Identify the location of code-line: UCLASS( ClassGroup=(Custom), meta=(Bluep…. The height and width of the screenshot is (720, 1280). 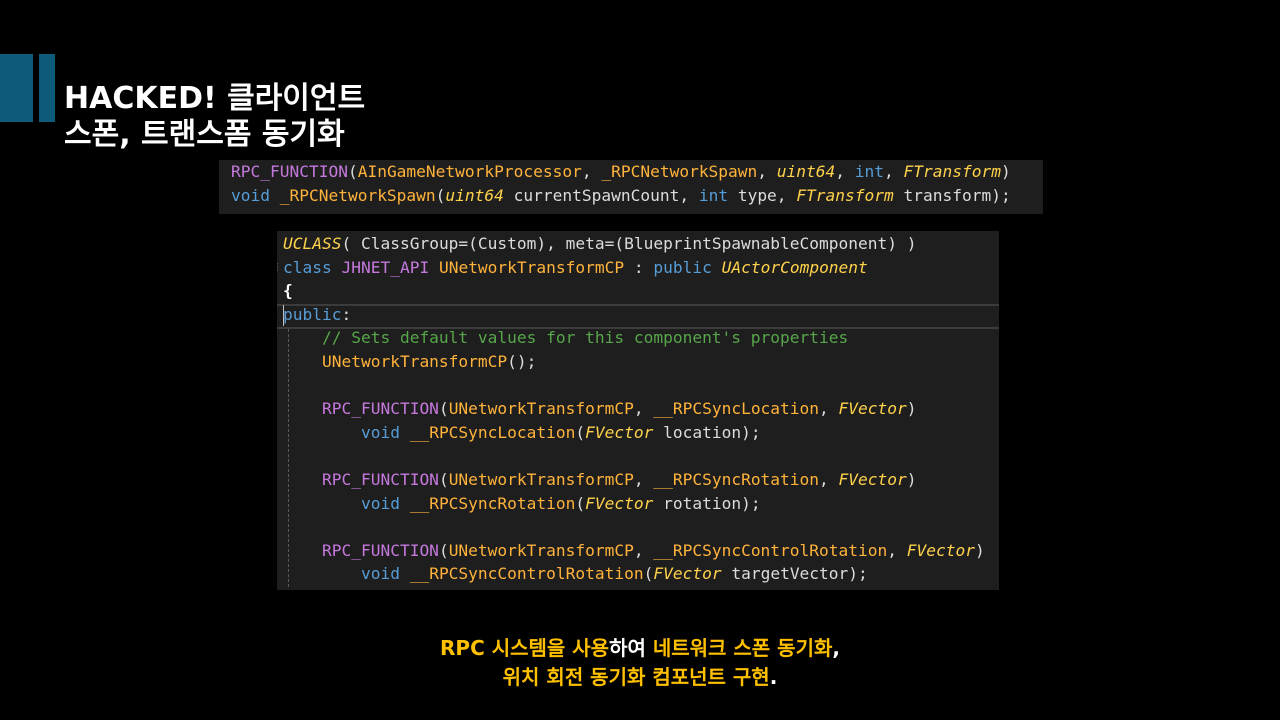
(599, 244).